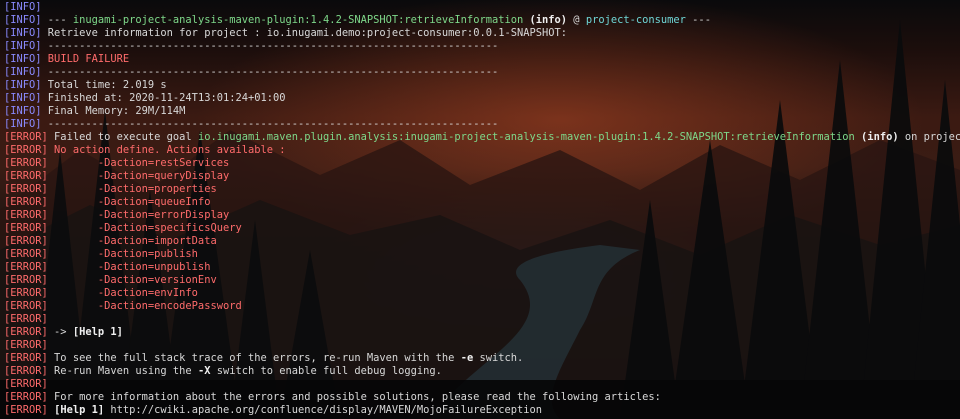 The width and height of the screenshot is (960, 419). I want to click on log-text: -Daction=unpublish, so click(129, 267).